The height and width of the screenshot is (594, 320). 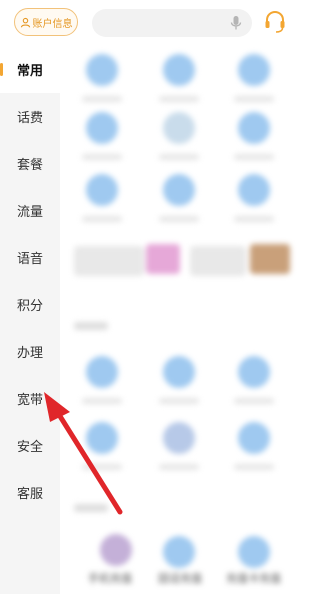 I want to click on search-input, so click(x=172, y=23).